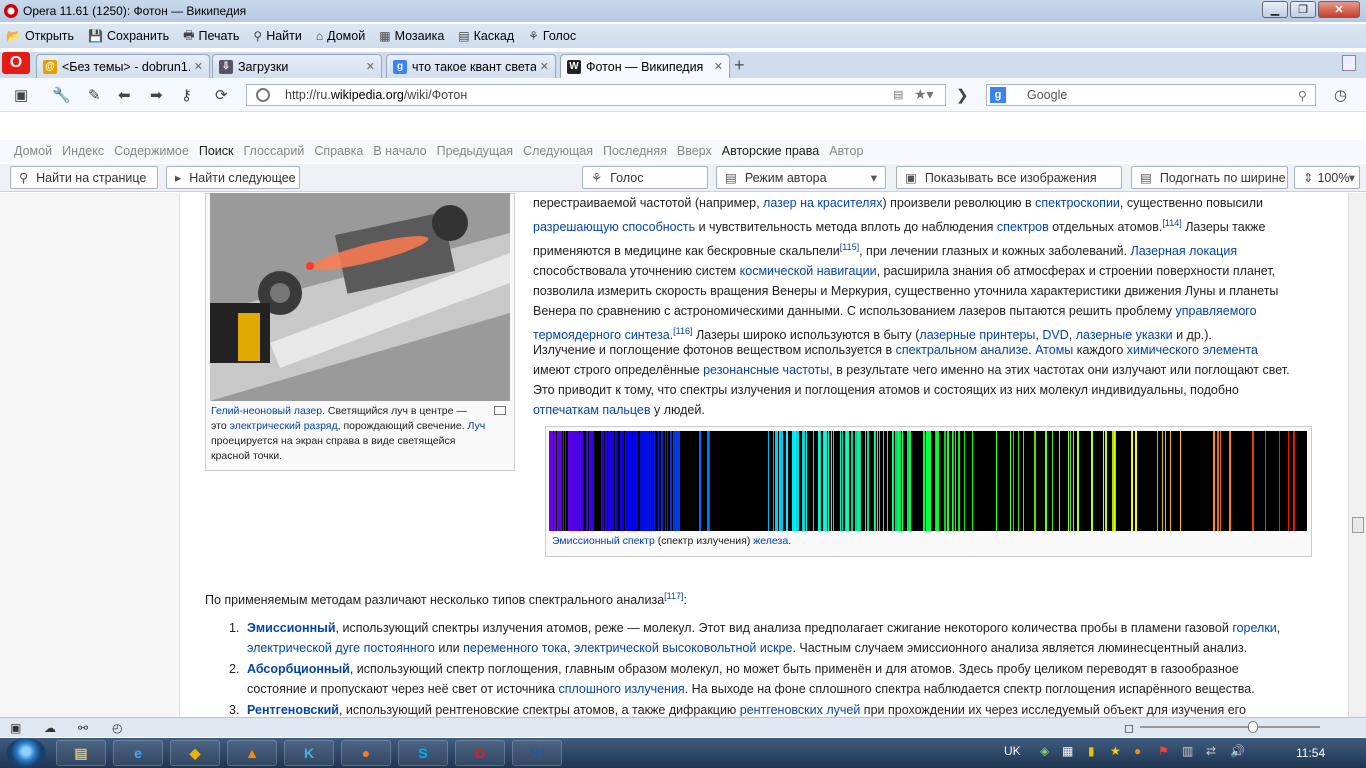 Image resolution: width=1366 pixels, height=768 pixels. Describe the element at coordinates (500, 410) in the screenshot. I see `enlarge-icon` at that location.